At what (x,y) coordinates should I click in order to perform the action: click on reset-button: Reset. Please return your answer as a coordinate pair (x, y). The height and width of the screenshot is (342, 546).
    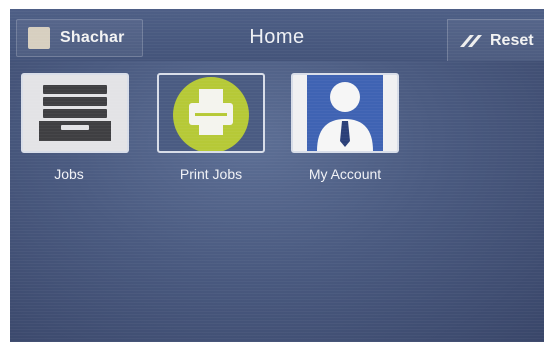
    Looking at the image, I should click on (495, 40).